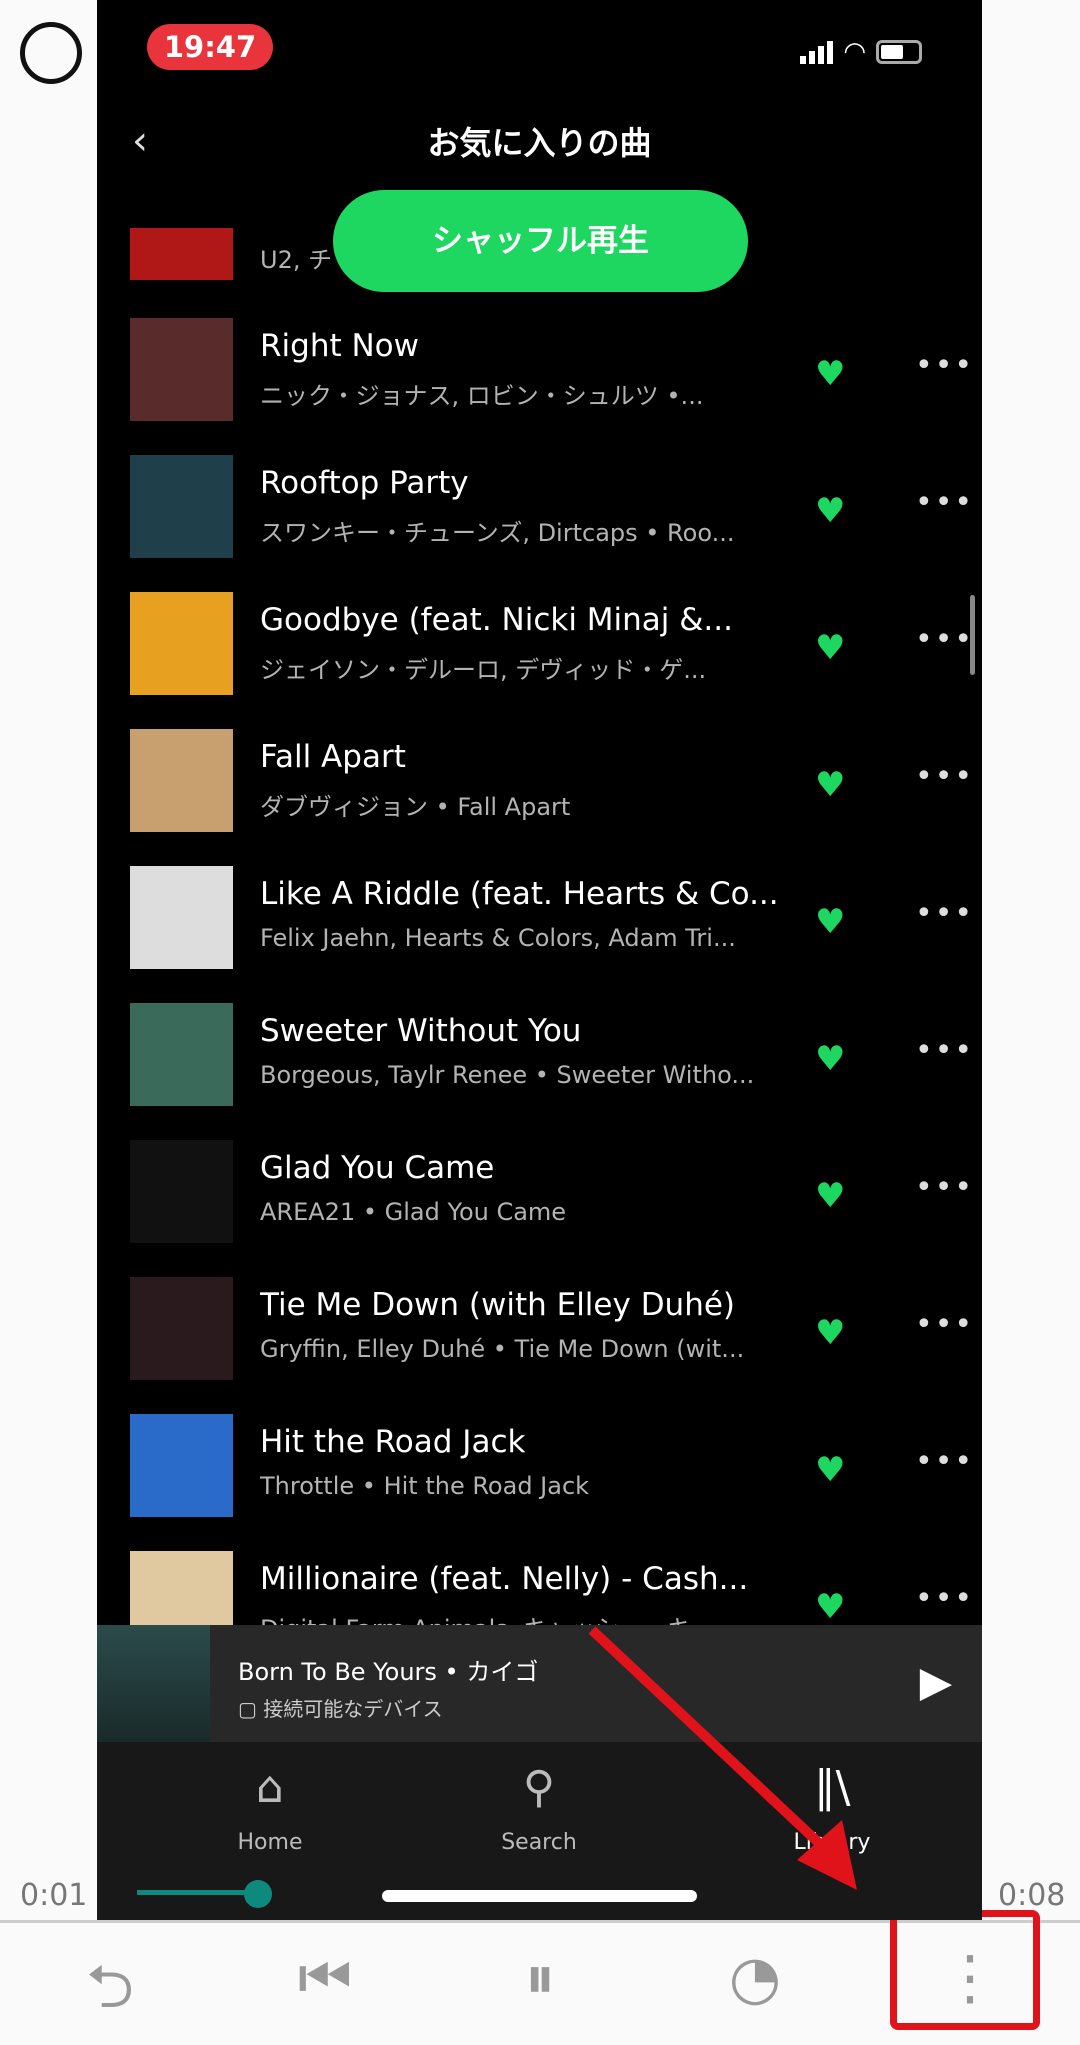  Describe the element at coordinates (540, 1978) in the screenshot. I see `pause-icon: ⏸` at that location.